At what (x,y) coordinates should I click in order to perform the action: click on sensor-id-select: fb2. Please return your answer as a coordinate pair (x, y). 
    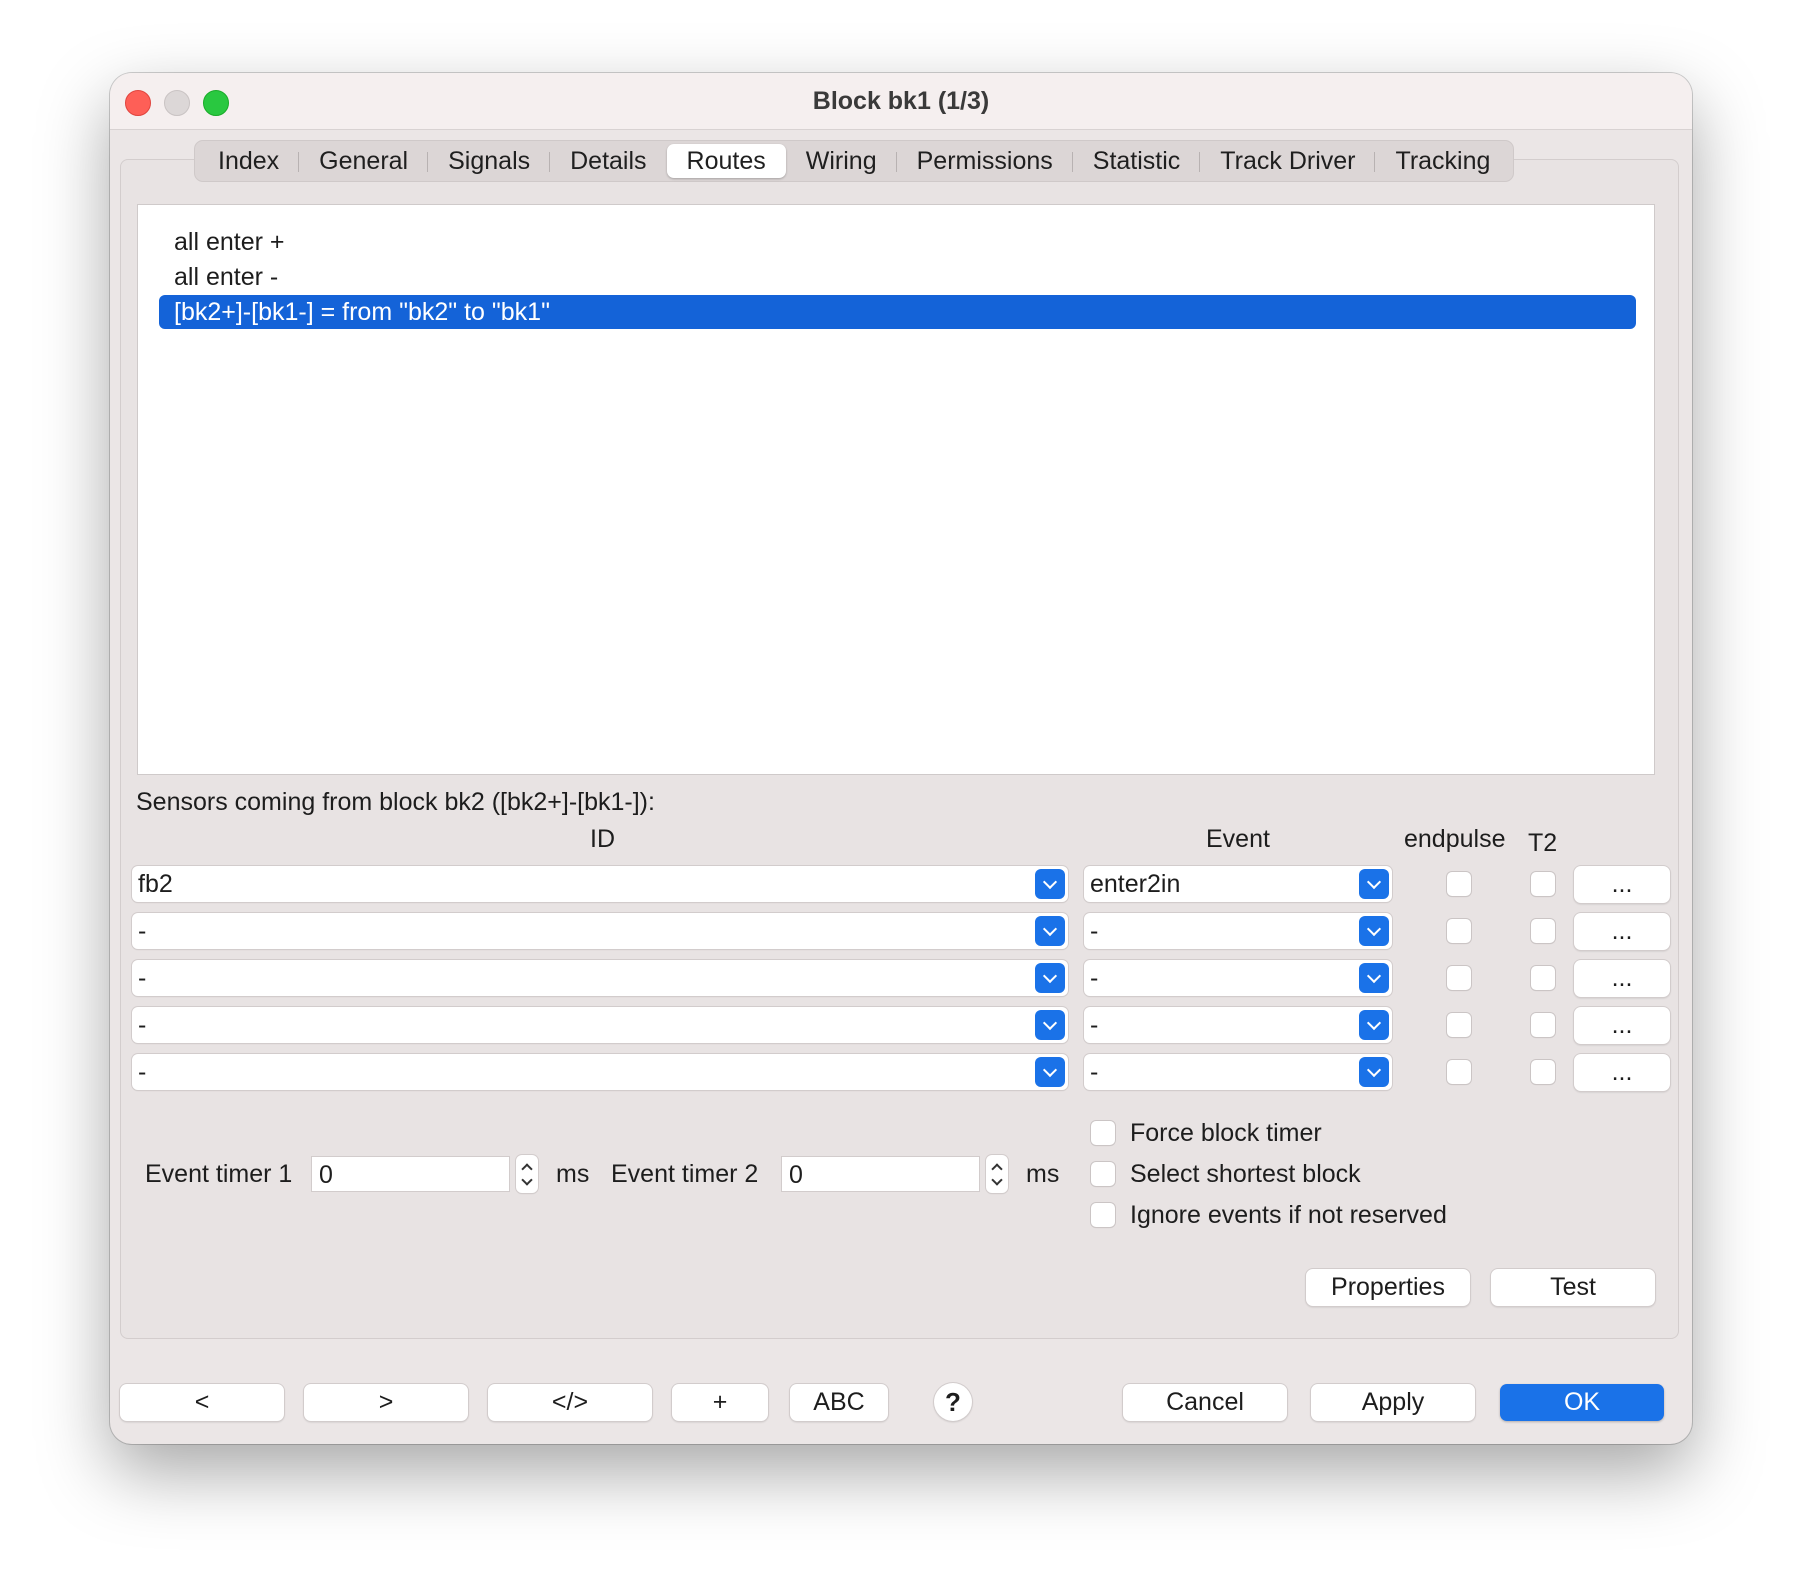
    Looking at the image, I should click on (600, 884).